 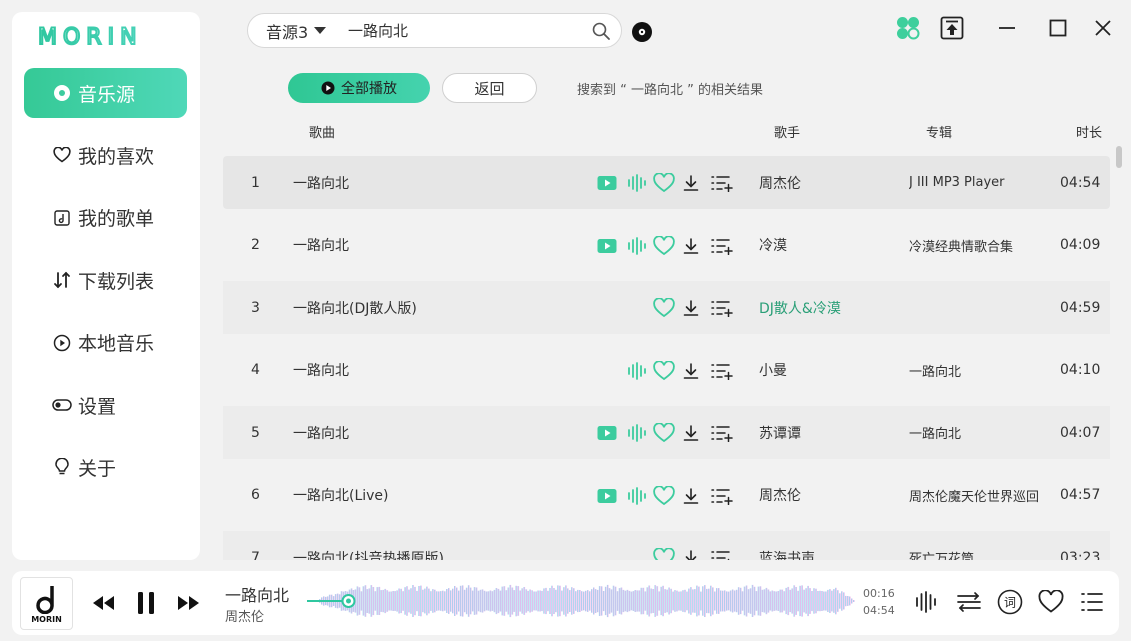 I want to click on song-album: 冷漠经典情歌合集, so click(x=979, y=245).